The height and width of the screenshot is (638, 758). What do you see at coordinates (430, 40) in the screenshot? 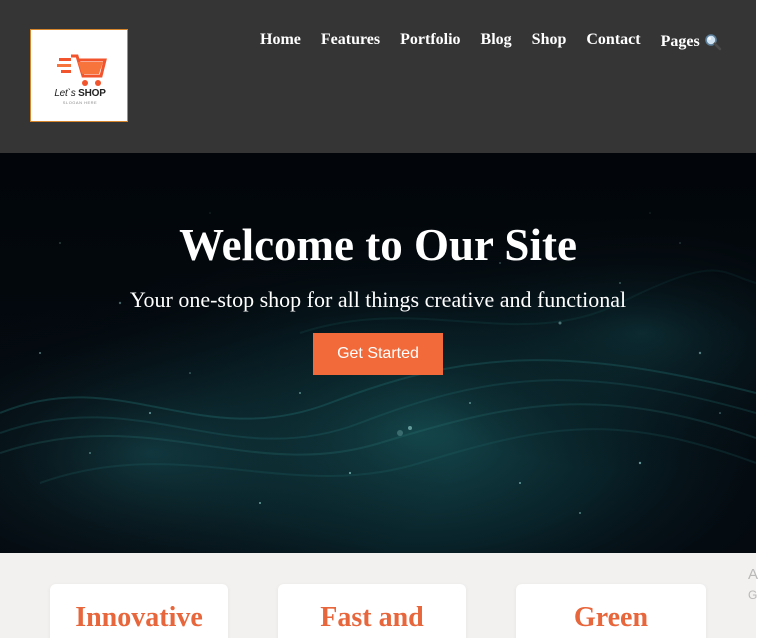
I see `nav-portfolio: Portfolio` at bounding box center [430, 40].